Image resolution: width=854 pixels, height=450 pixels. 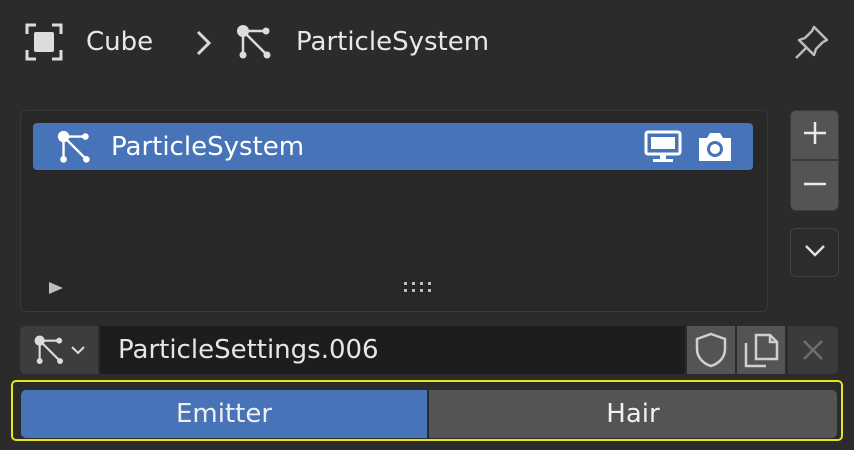 What do you see at coordinates (418, 287) in the screenshot?
I see `drag-grip-icon` at bounding box center [418, 287].